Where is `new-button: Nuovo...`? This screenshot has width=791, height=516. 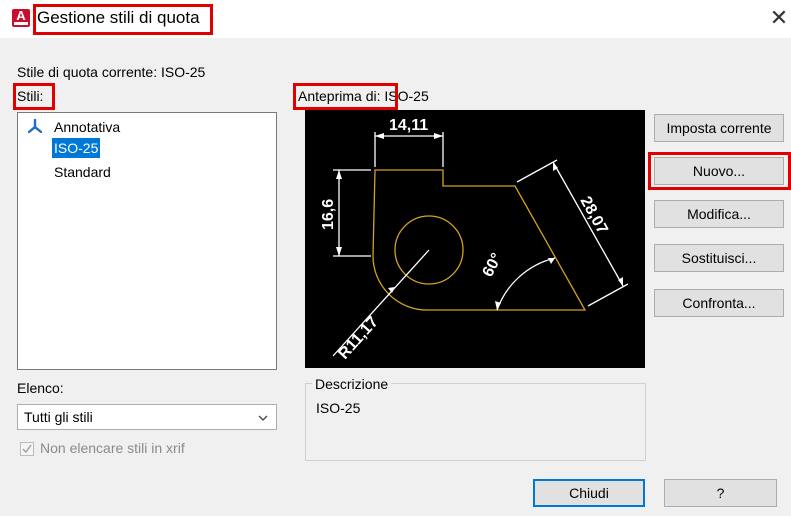 new-button: Nuovo... is located at coordinates (719, 171).